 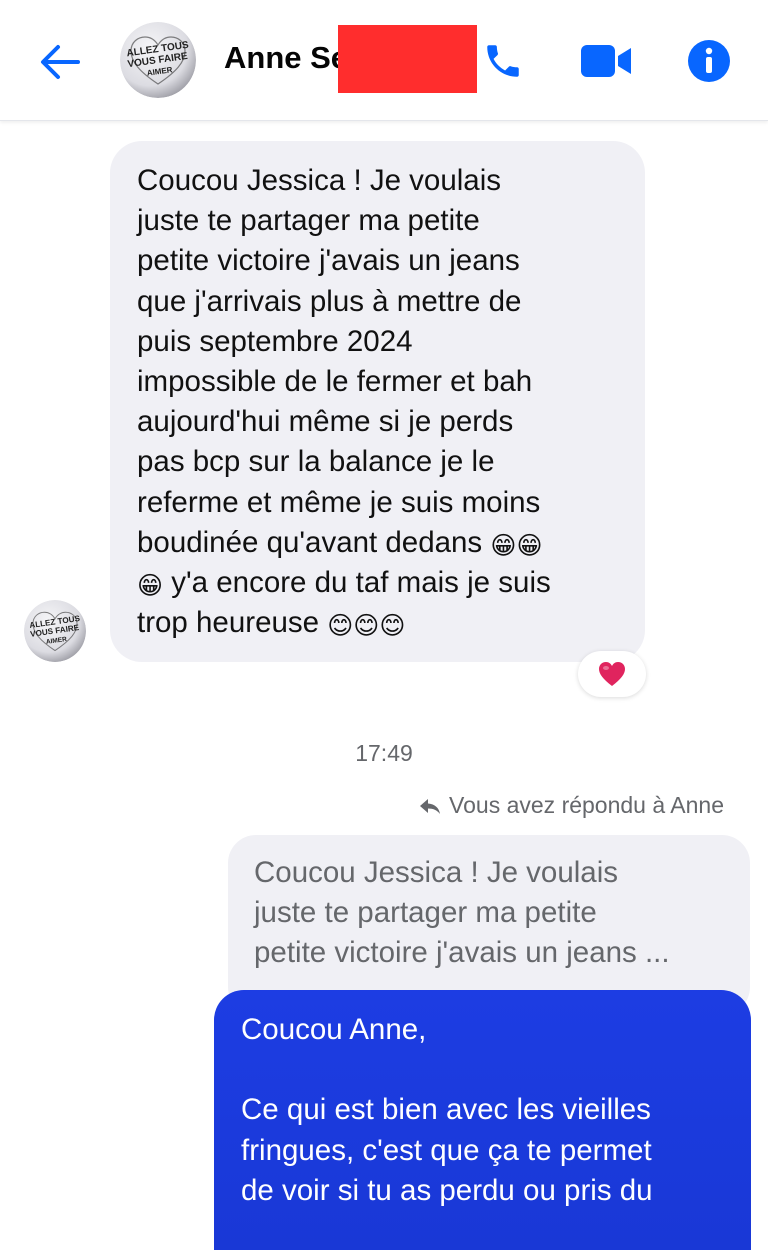 I want to click on contact-name: Anne Se, so click(x=286, y=58).